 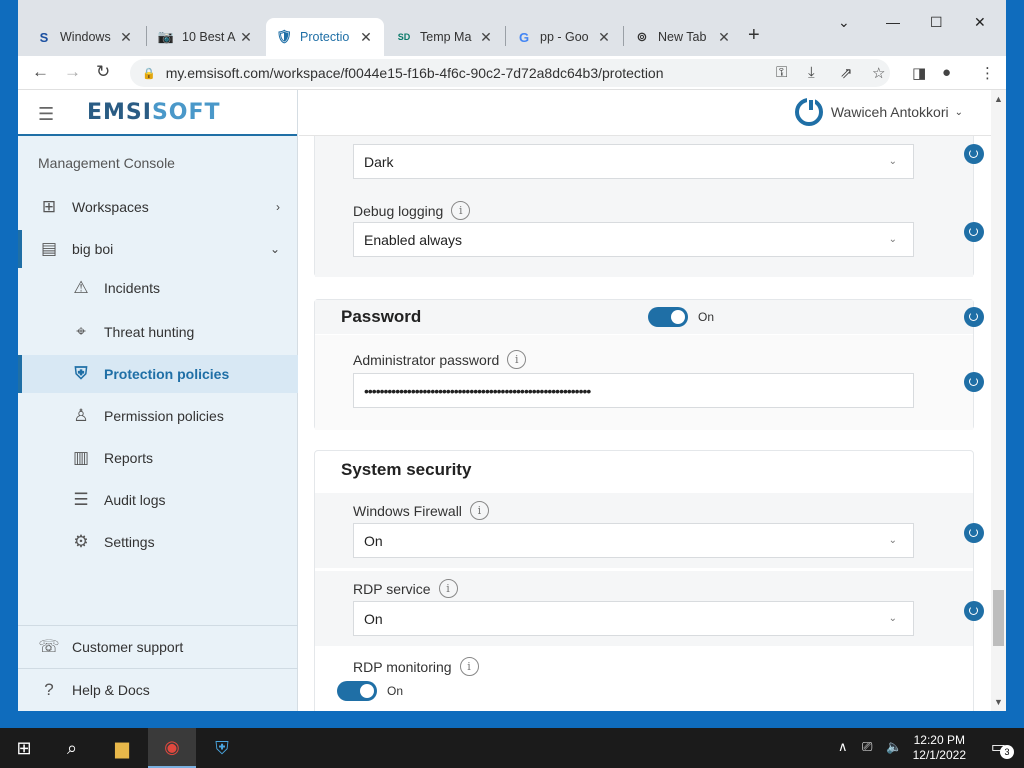 What do you see at coordinates (278, 207) in the screenshot?
I see `chevron-right-icon: ›` at bounding box center [278, 207].